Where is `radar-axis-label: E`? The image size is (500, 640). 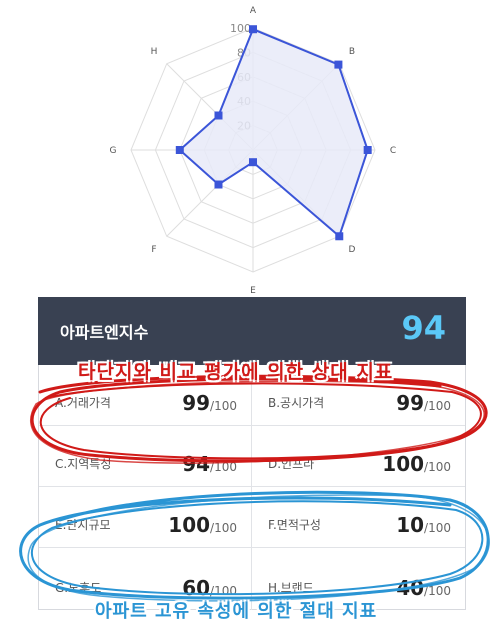 radar-axis-label: E is located at coordinates (253, 290).